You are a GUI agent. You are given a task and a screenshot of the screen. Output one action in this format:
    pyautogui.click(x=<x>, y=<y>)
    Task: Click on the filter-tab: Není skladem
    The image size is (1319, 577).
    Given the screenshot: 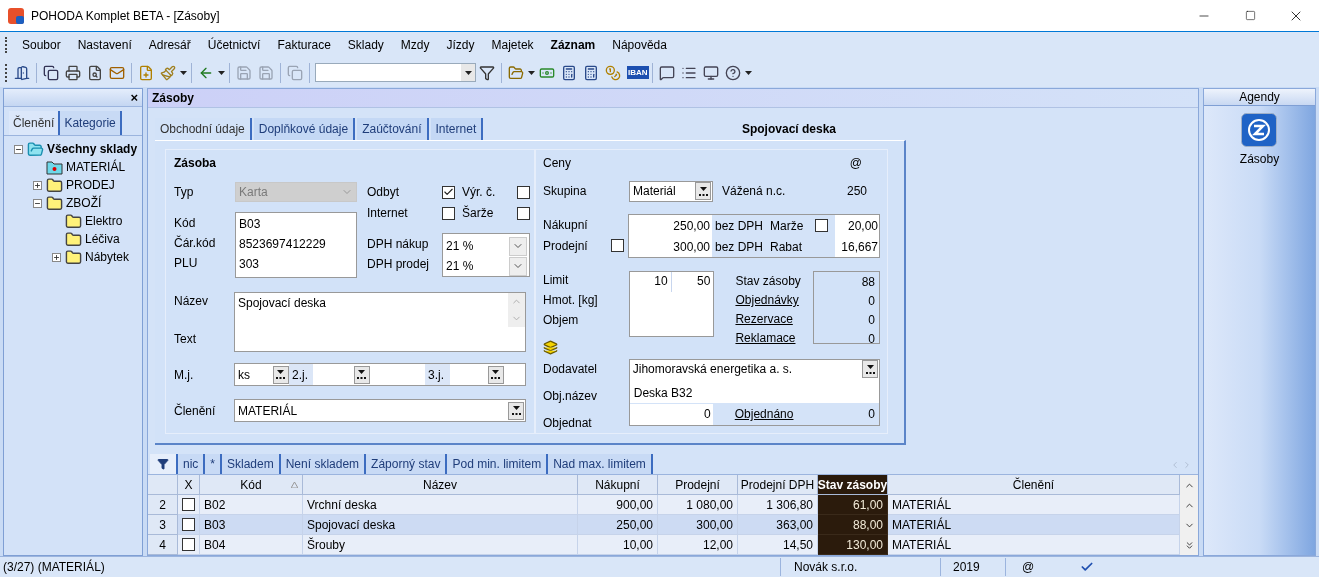 What is the action you would take?
    pyautogui.click(x=323, y=464)
    